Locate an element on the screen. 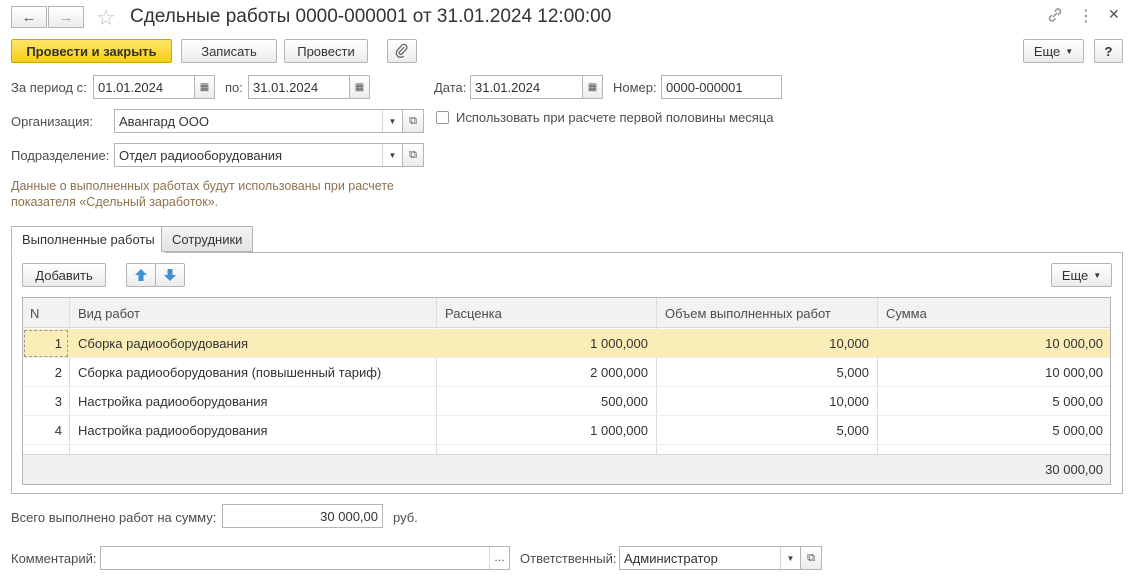  row-work: Сборка радиооборудования is located at coordinates (163, 343).